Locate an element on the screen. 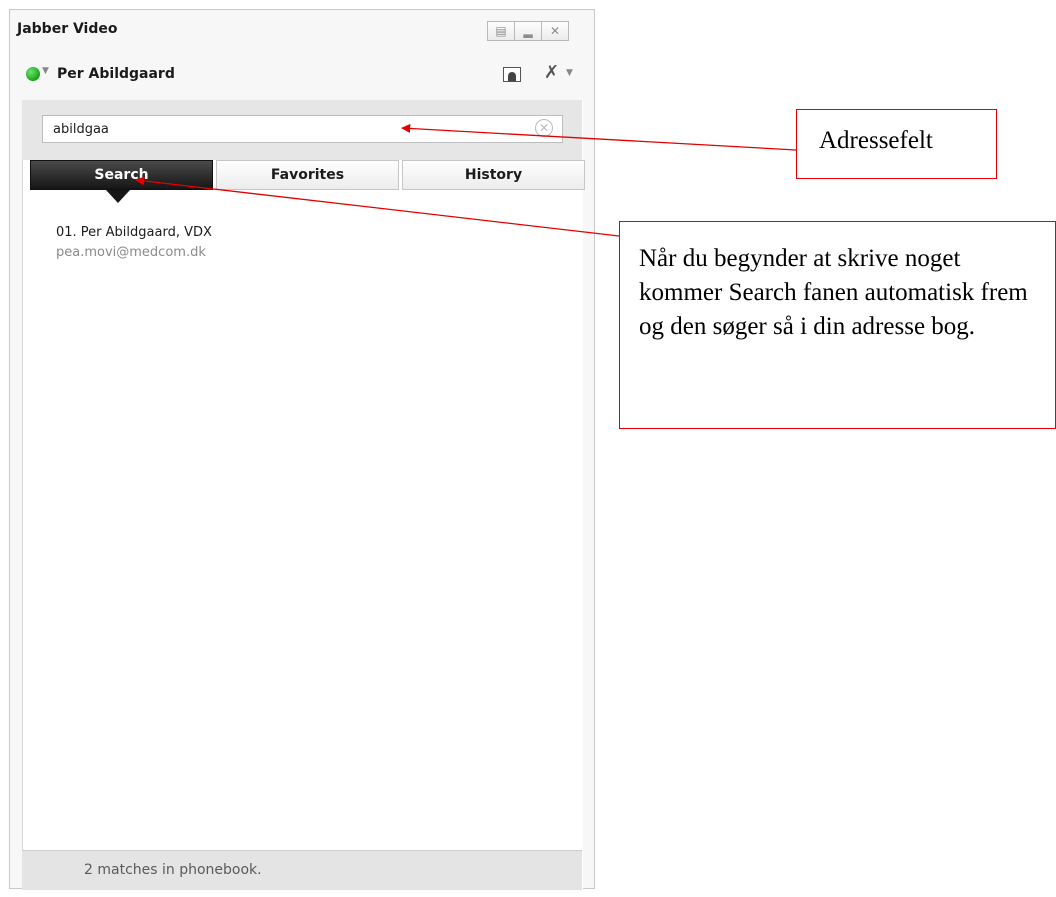  arrow-to-search-tab is located at coordinates (377, 206).